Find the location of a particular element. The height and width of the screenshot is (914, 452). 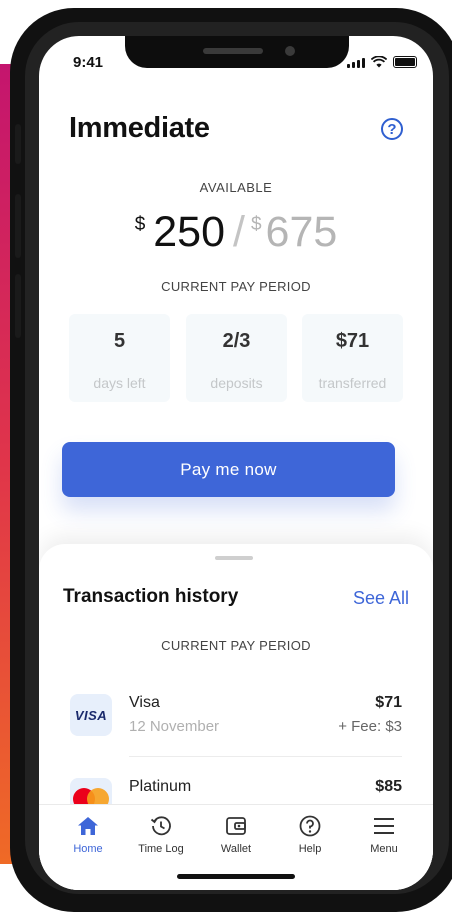

home-icon is located at coordinates (88, 826).